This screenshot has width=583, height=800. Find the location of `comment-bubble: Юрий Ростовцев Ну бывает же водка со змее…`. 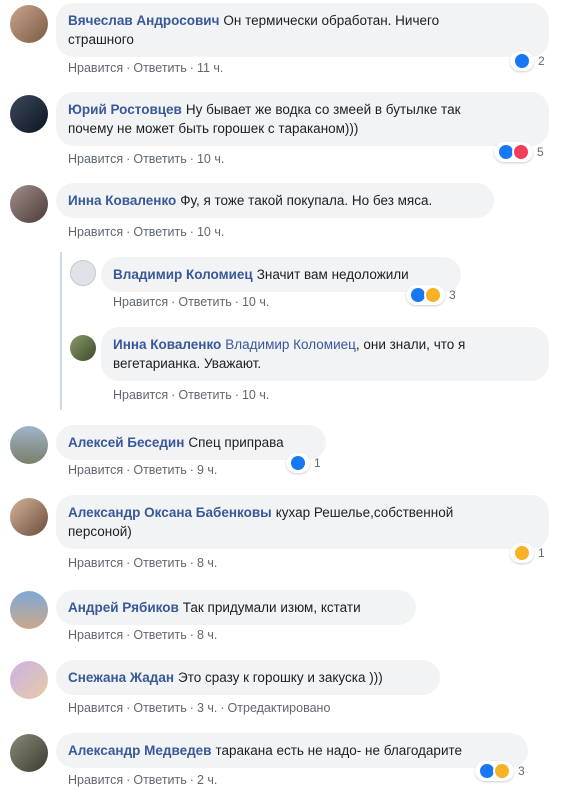

comment-bubble: Юрий Ростовцев Ну бывает же водка со змее… is located at coordinates (302, 119).